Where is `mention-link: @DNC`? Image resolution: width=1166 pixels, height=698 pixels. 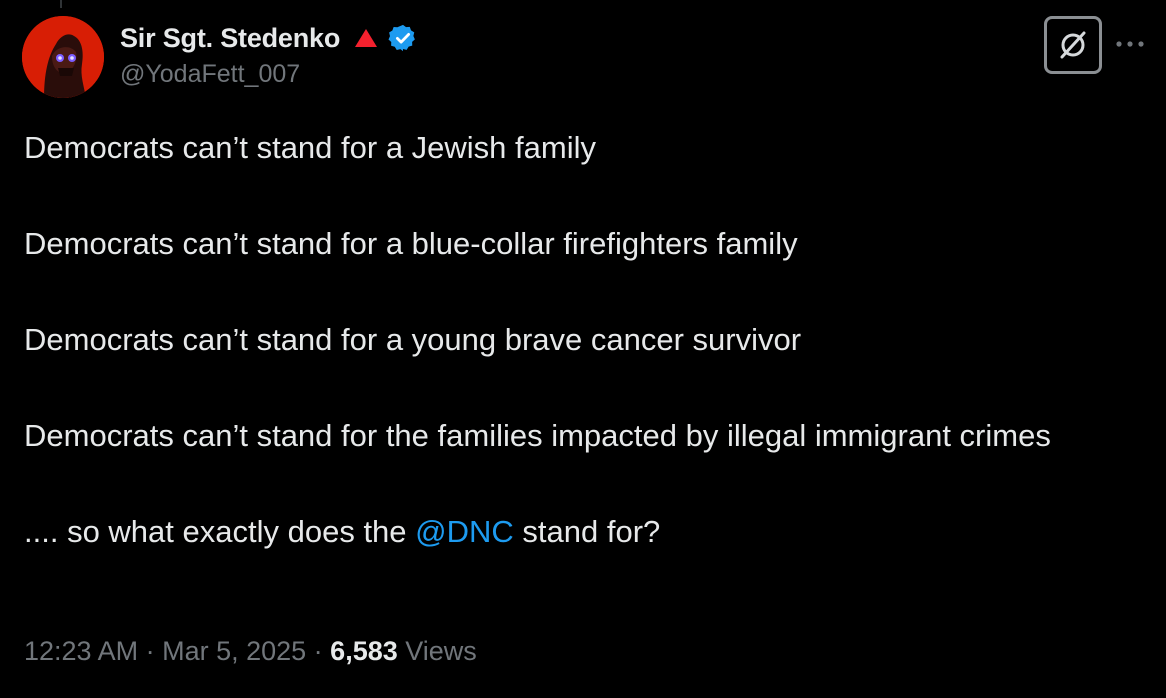
mention-link: @DNC is located at coordinates (464, 531).